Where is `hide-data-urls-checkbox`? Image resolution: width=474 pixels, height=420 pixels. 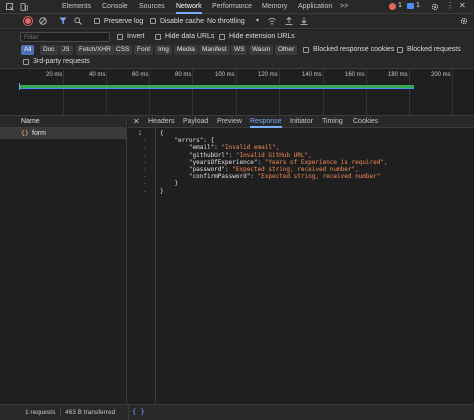
hide-data-urls-checkbox is located at coordinates (158, 37).